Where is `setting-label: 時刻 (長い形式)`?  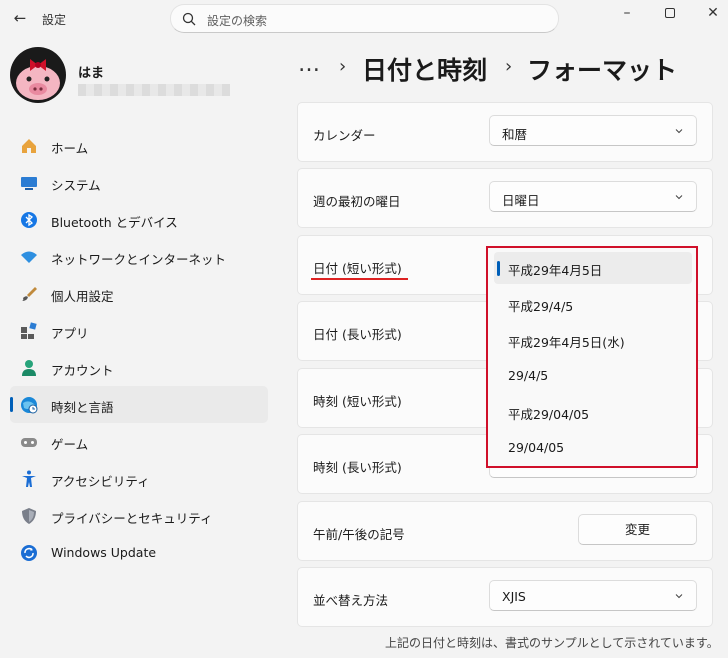
setting-label: 時刻 (長い形式) is located at coordinates (357, 467).